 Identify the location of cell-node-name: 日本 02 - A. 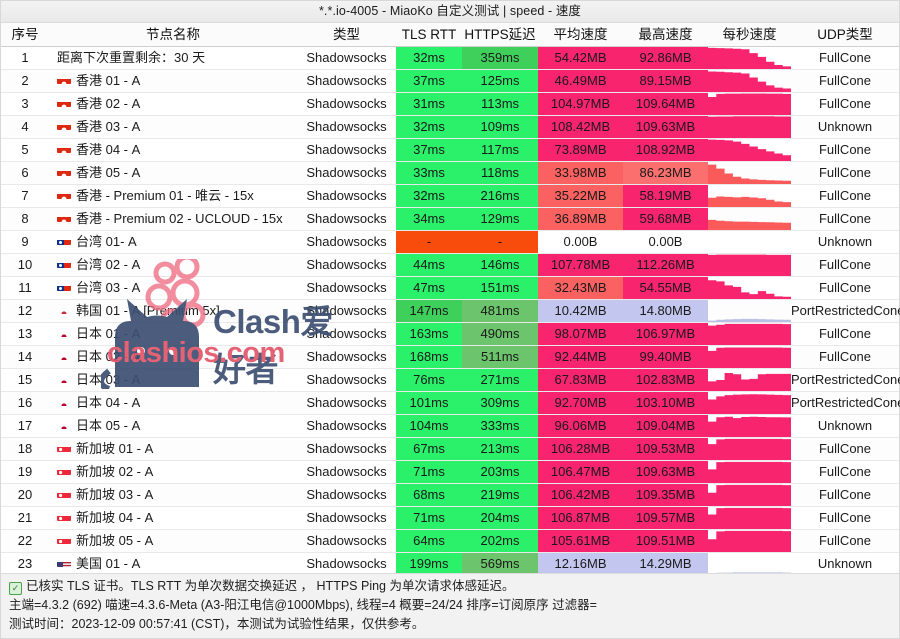
(173, 357).